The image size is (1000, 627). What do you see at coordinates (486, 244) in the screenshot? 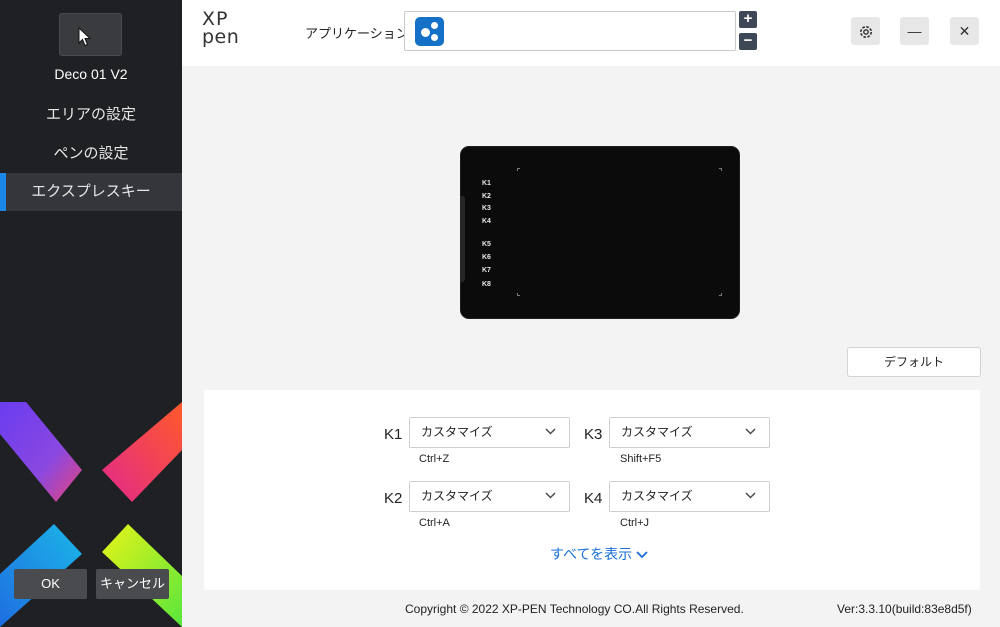
I see `tablet-key-label: K5` at bounding box center [486, 244].